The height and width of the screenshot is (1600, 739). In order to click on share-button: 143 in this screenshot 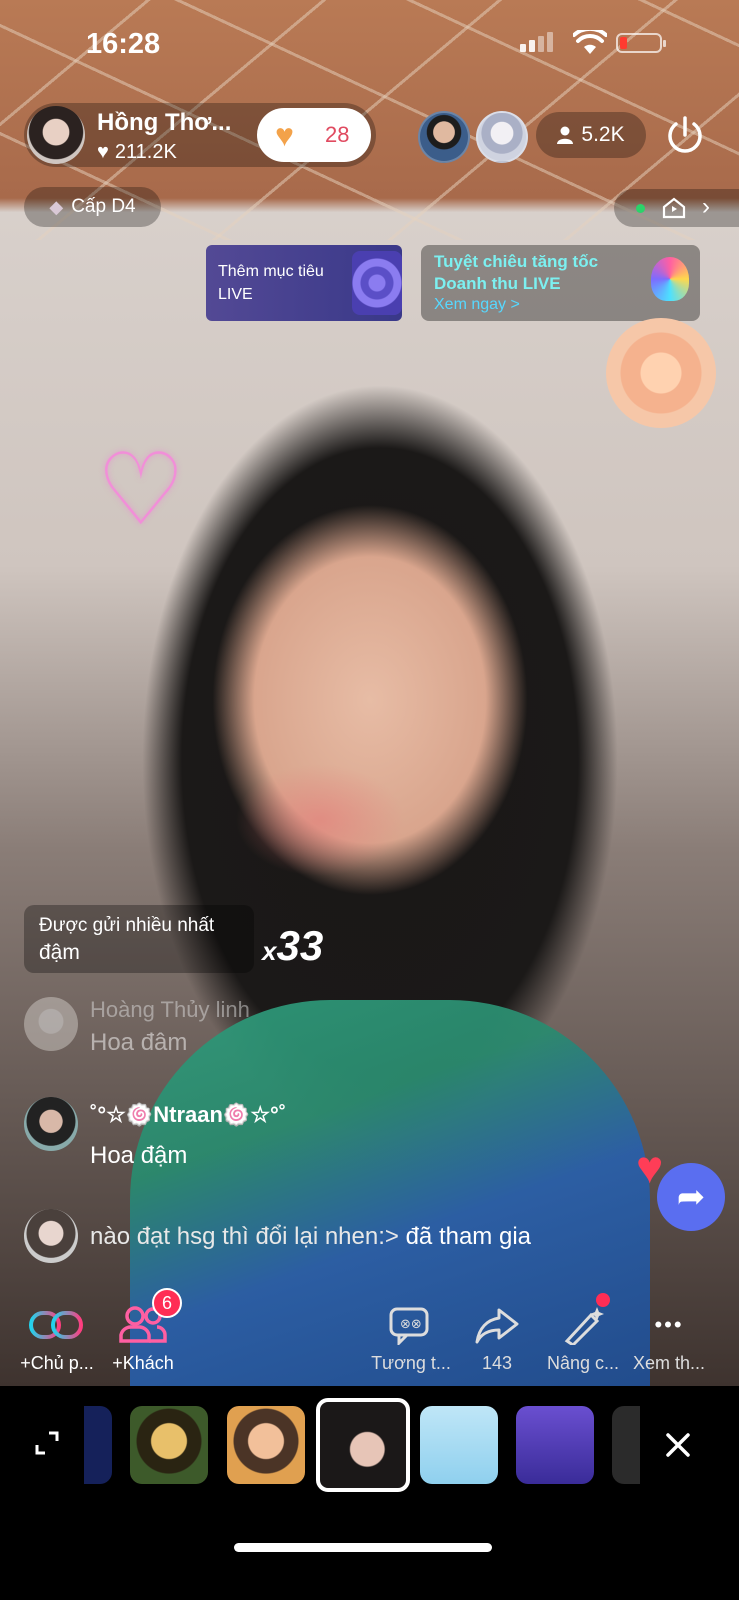, I will do `click(497, 1338)`.